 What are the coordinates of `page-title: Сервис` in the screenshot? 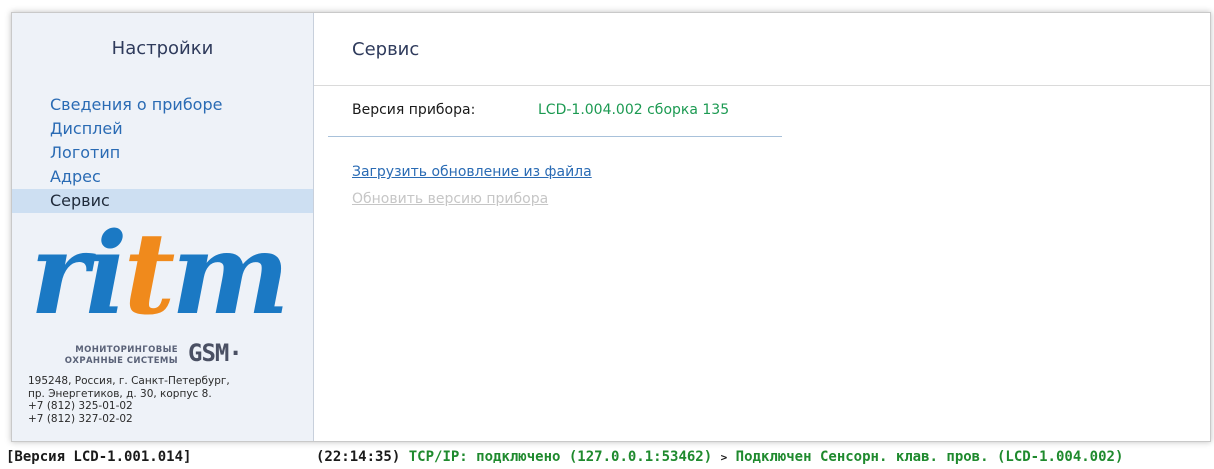 It's located at (386, 49).